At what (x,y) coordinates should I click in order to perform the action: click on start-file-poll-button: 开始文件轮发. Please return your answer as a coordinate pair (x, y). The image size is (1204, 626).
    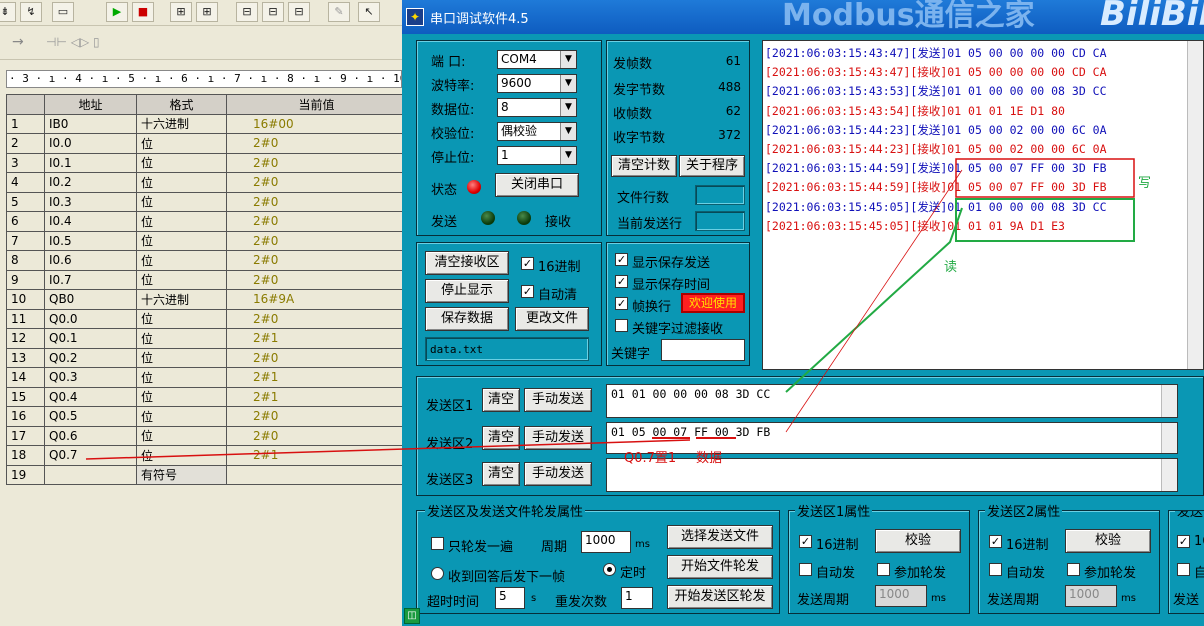
    Looking at the image, I should click on (720, 567).